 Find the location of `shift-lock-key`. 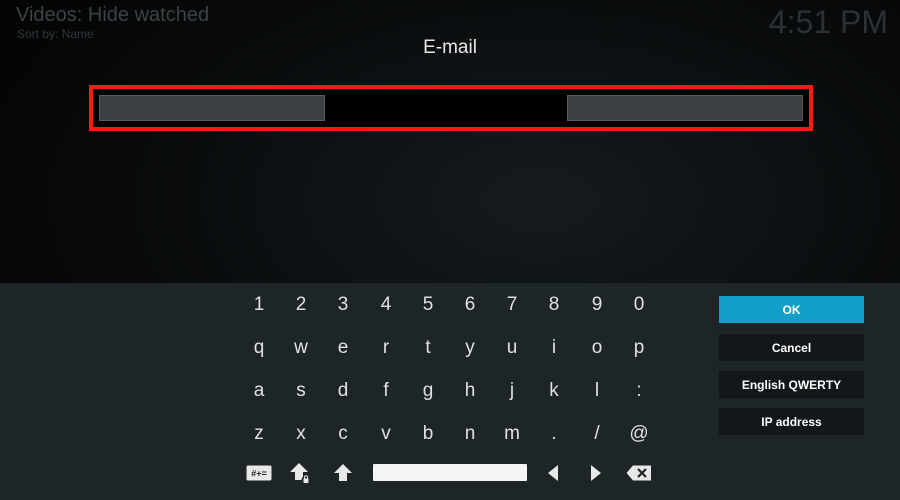

shift-lock-key is located at coordinates (301, 473).